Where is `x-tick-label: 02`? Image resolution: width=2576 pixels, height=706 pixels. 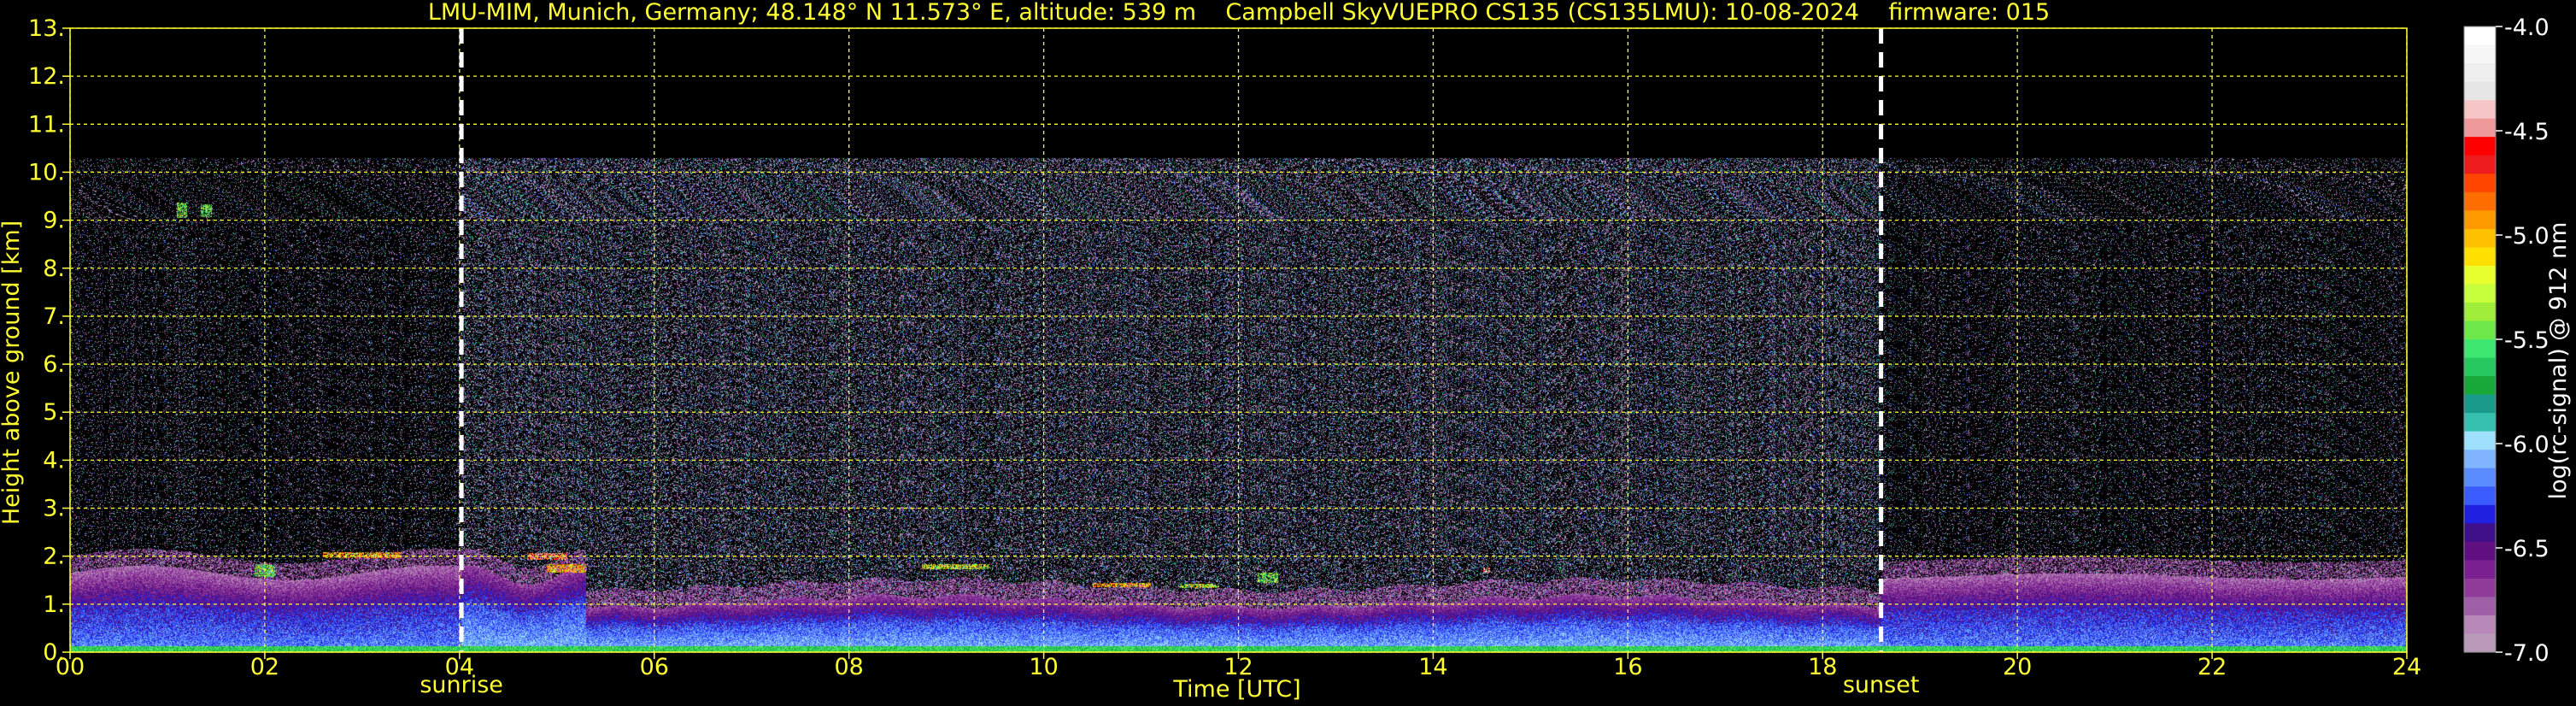 x-tick-label: 02 is located at coordinates (264, 667).